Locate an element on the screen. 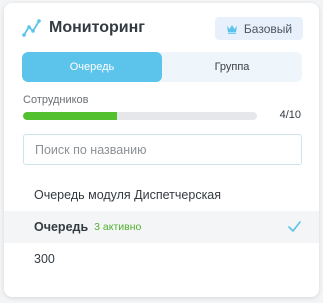 Image resolution: width=323 pixels, height=303 pixels. queue-name: Очередь is located at coordinates (61, 227).